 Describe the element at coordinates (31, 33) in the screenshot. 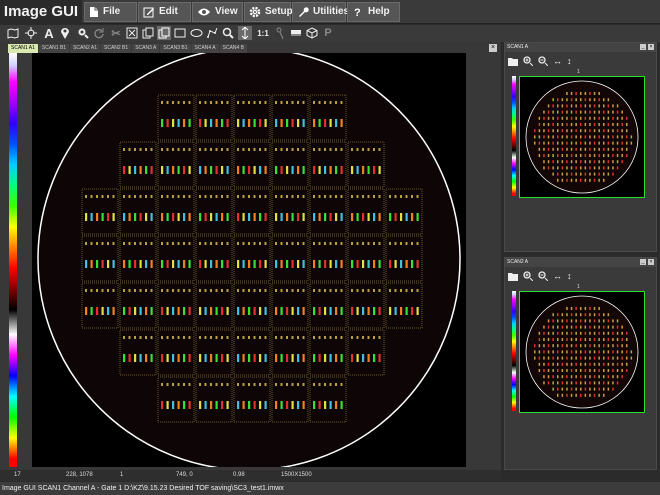

I see `crosshair-icon` at that location.